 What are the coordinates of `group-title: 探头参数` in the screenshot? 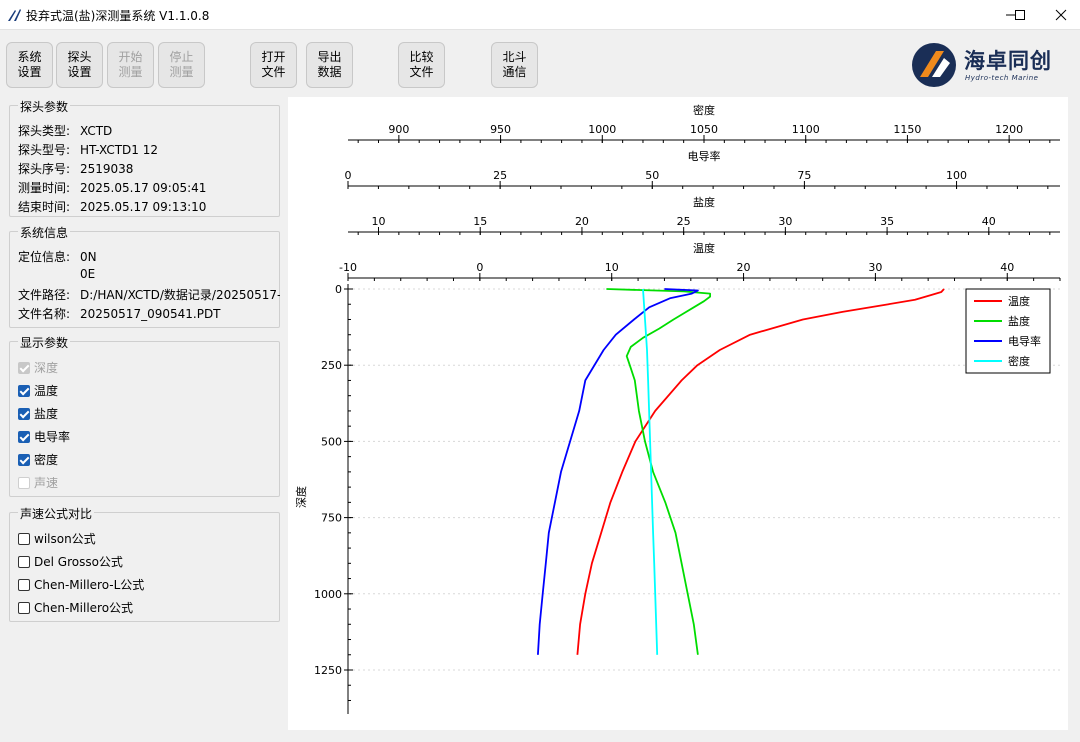 It's located at (44, 106).